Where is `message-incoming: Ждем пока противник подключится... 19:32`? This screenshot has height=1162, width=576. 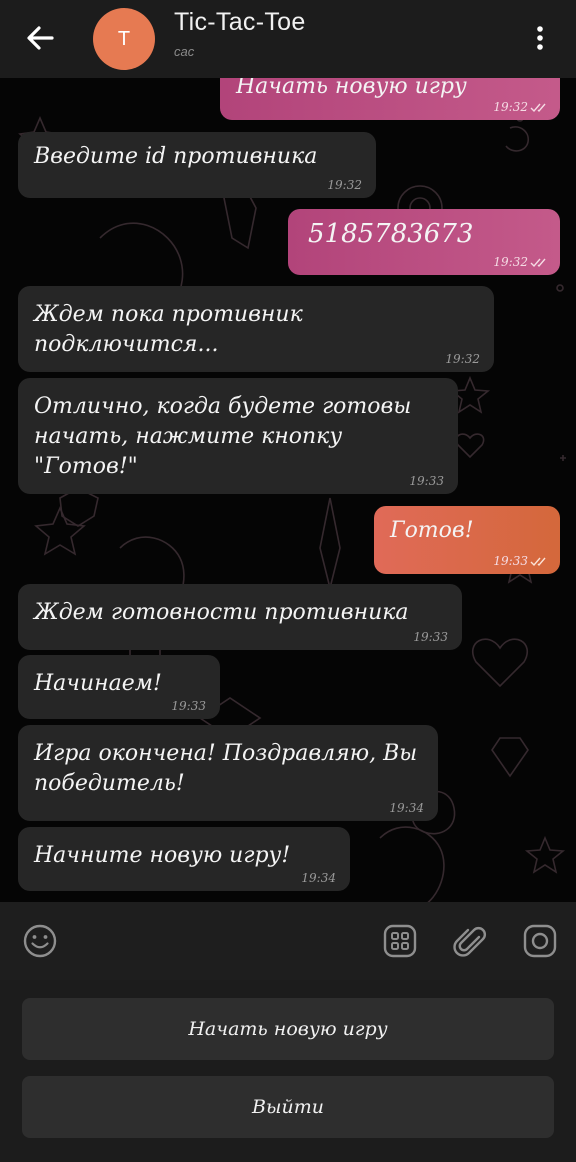 message-incoming: Ждем пока противник подключится... 19:32 is located at coordinates (256, 329).